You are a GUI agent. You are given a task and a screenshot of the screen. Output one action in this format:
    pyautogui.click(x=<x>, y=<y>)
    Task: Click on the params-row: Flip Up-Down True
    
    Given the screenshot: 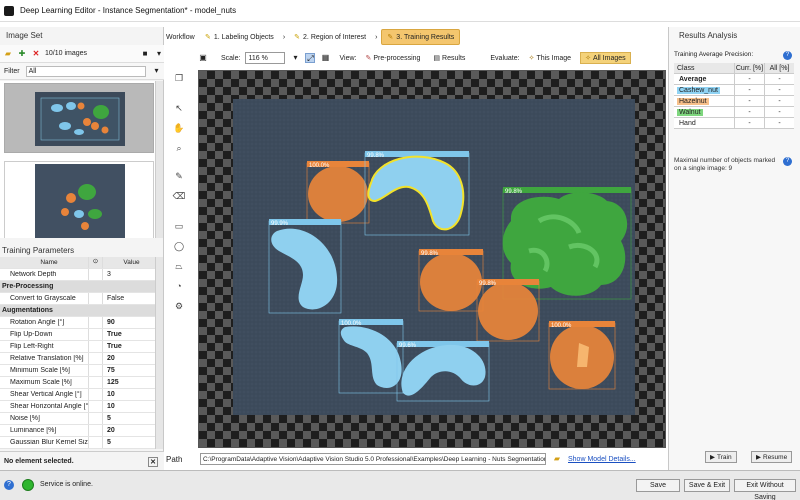 What is the action you would take?
    pyautogui.click(x=78, y=335)
    